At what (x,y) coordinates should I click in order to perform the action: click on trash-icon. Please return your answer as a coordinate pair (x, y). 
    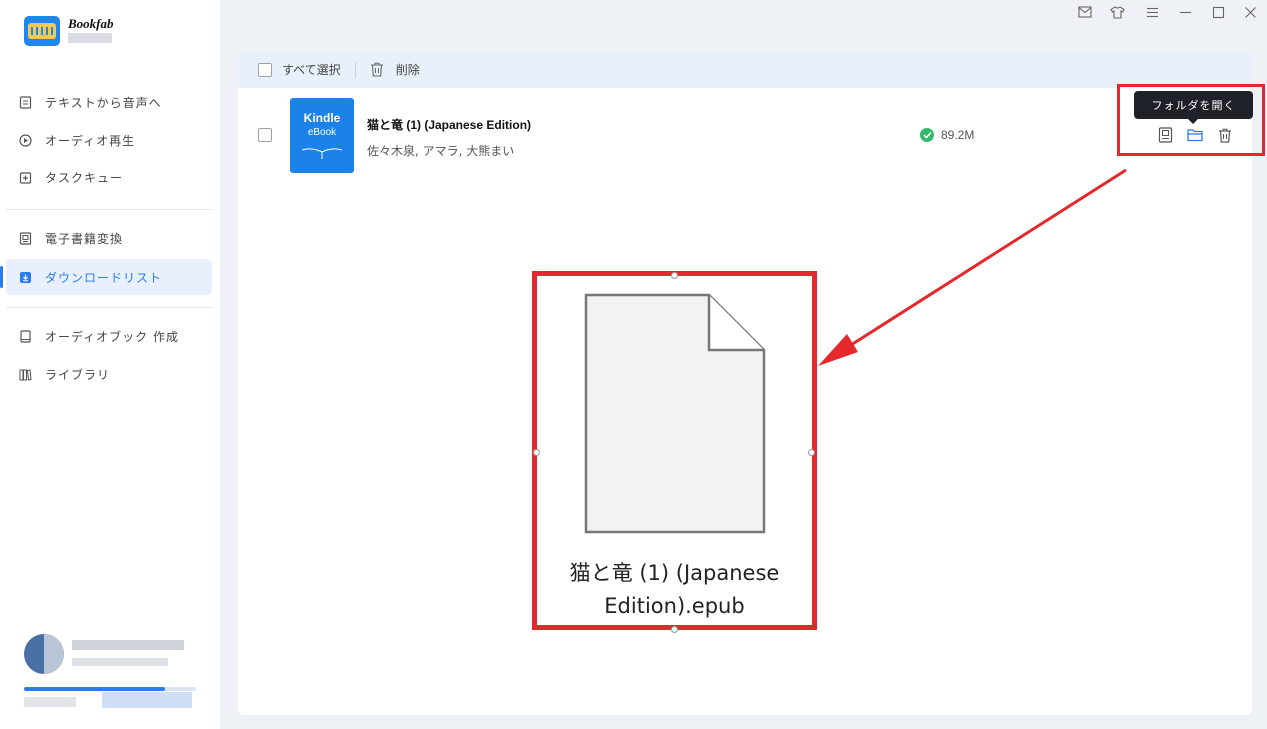
    Looking at the image, I should click on (377, 69).